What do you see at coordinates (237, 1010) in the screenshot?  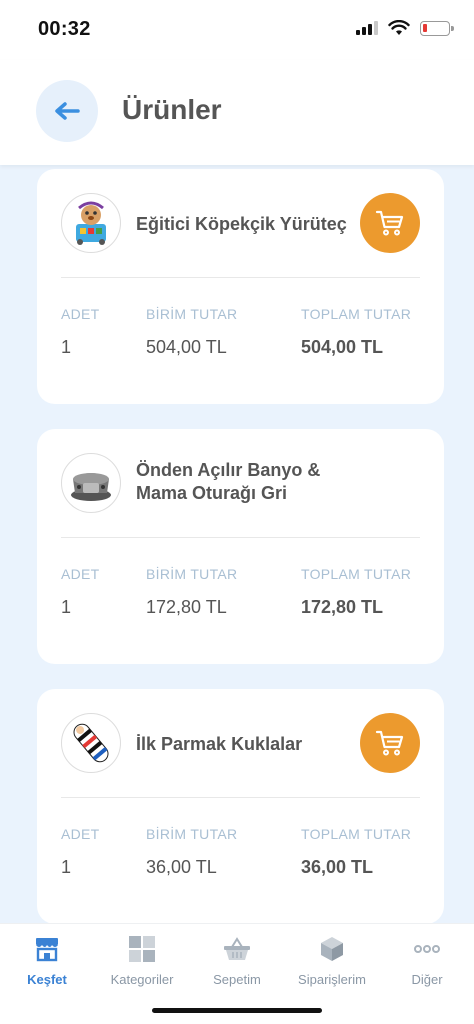 I see `home-indicator` at bounding box center [237, 1010].